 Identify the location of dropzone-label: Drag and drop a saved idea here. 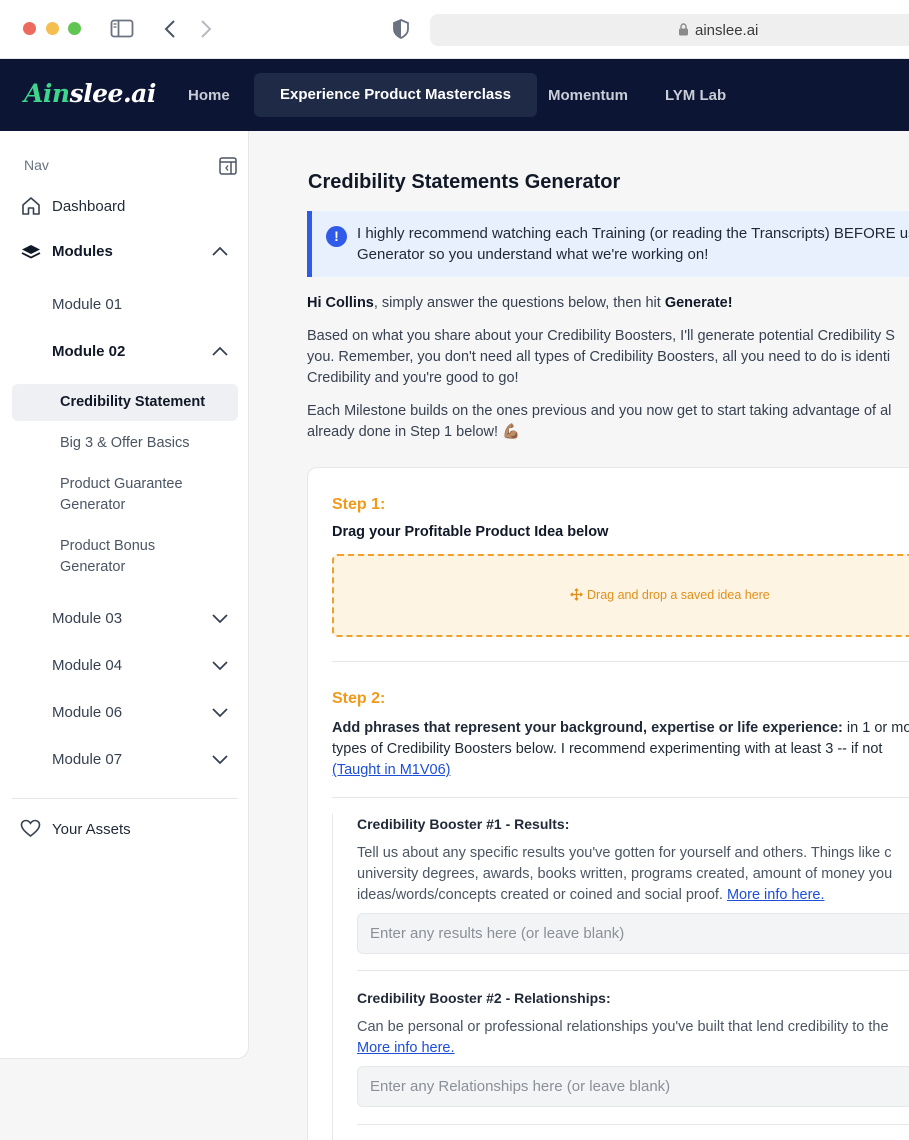
(678, 595).